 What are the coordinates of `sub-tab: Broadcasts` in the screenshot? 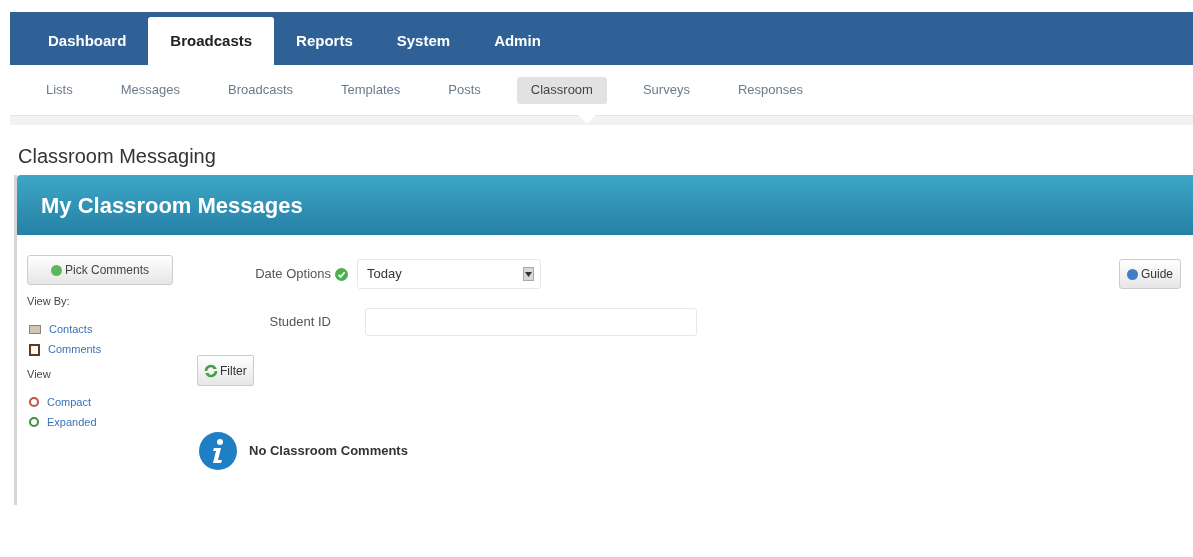 It's located at (261, 90).